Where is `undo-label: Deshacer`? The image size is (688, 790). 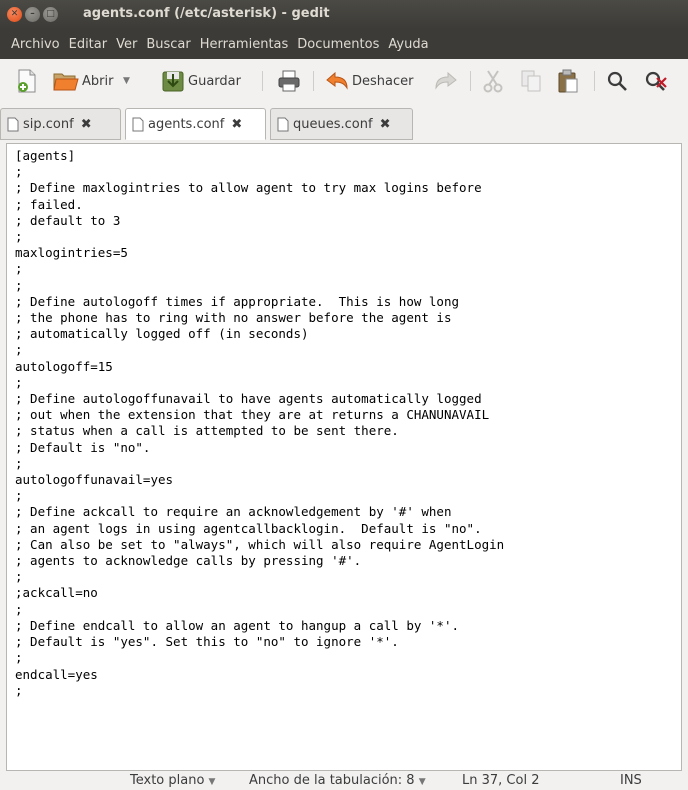 undo-label: Deshacer is located at coordinates (383, 81).